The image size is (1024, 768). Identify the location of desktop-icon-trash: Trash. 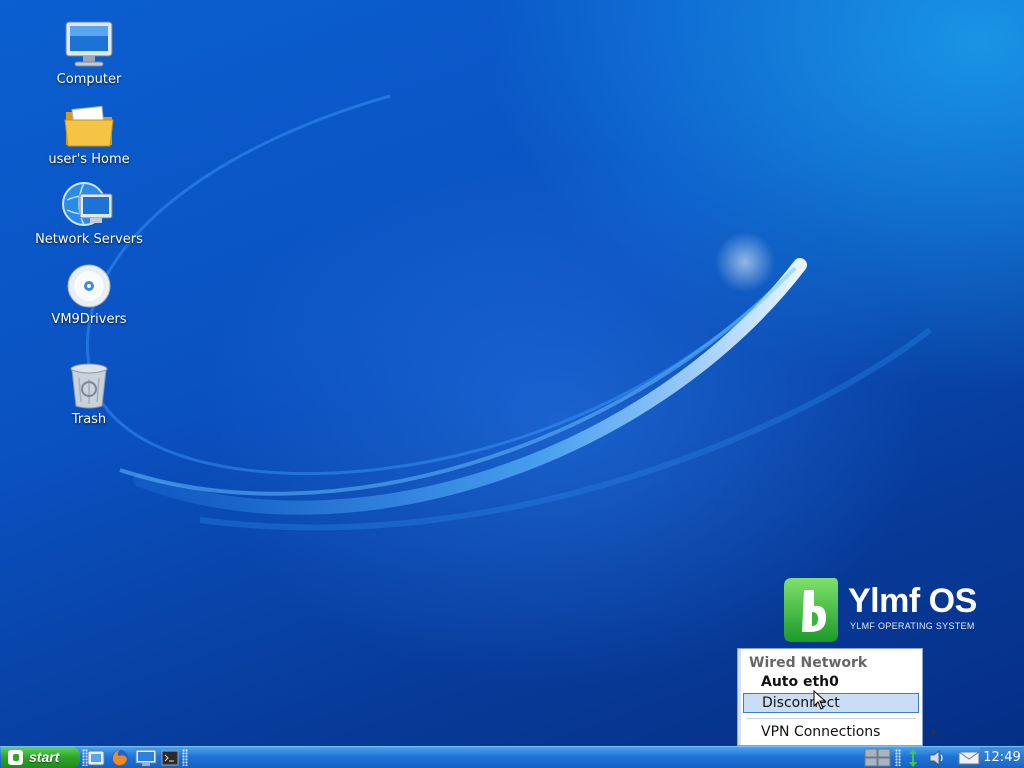
(89, 394).